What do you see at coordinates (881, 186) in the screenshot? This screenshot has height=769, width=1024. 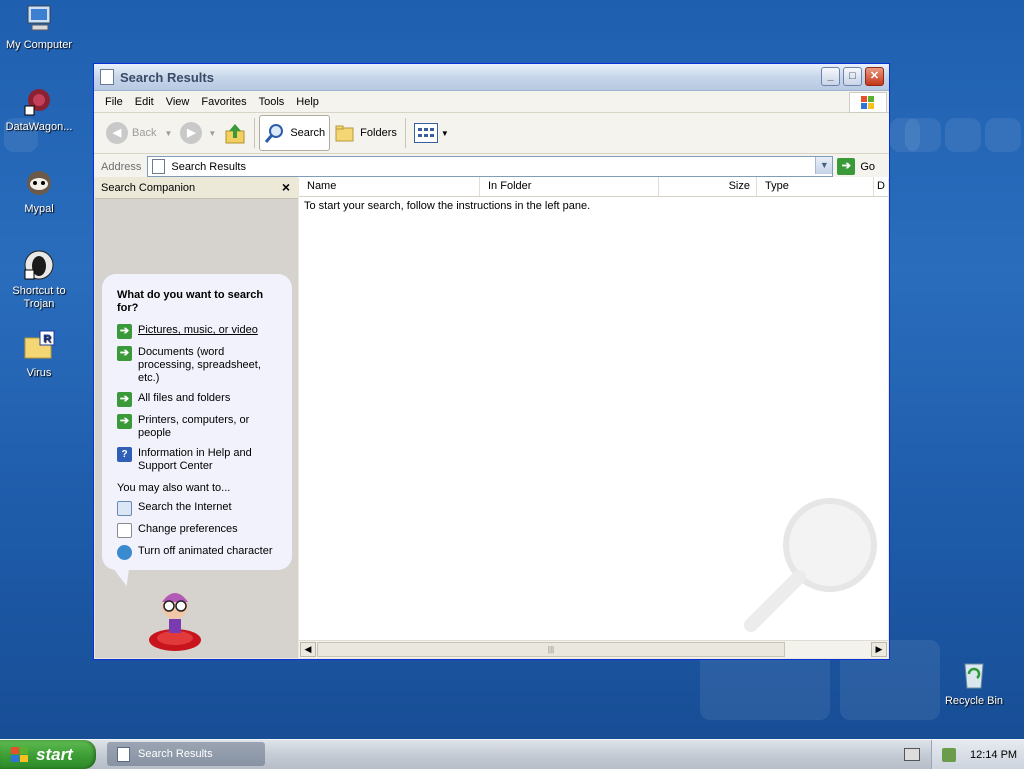 I see `column-date: D` at bounding box center [881, 186].